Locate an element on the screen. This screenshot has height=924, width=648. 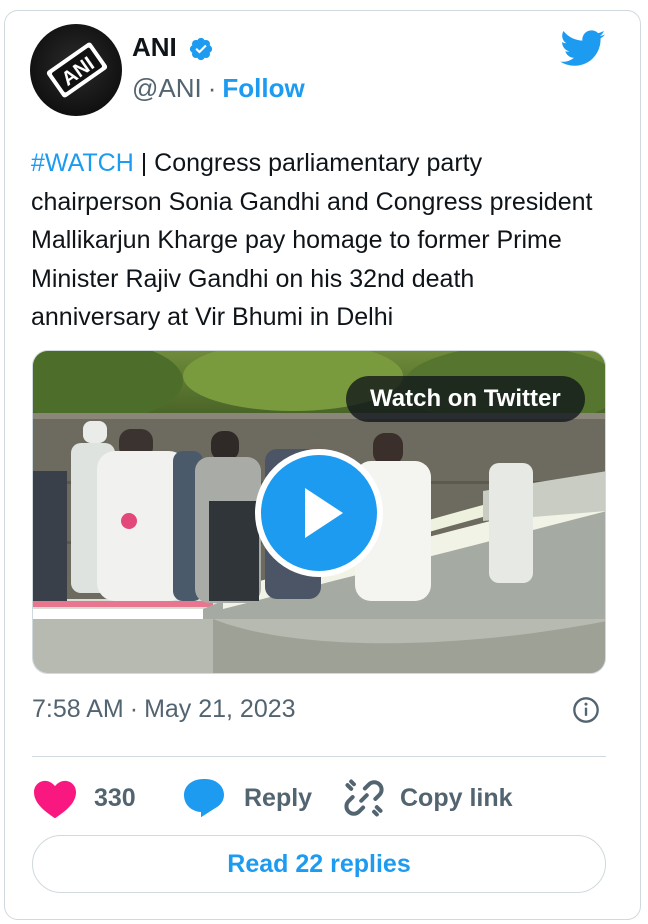
verified-badge-icon is located at coordinates (201, 49).